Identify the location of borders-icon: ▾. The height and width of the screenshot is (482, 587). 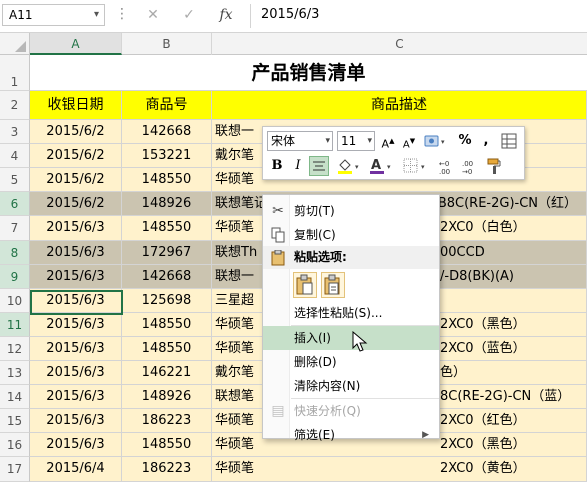
(416, 166).